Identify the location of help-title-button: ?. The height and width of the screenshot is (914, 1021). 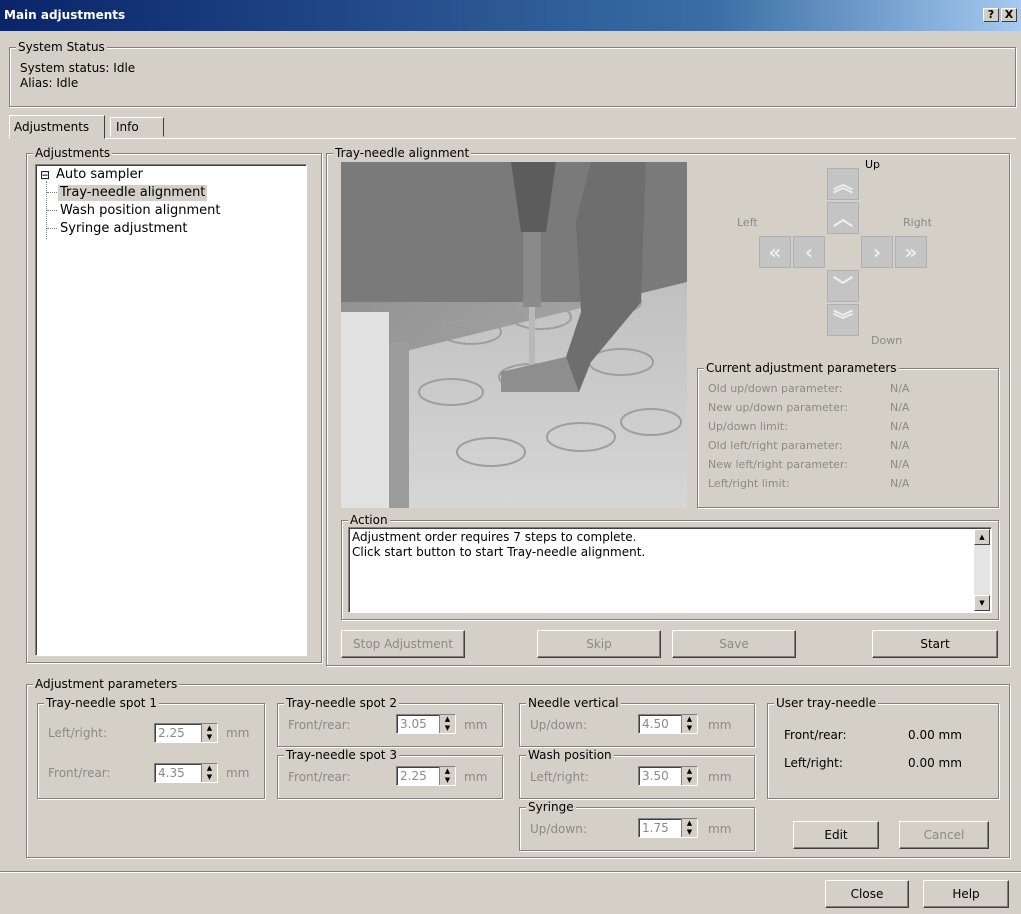
(991, 15).